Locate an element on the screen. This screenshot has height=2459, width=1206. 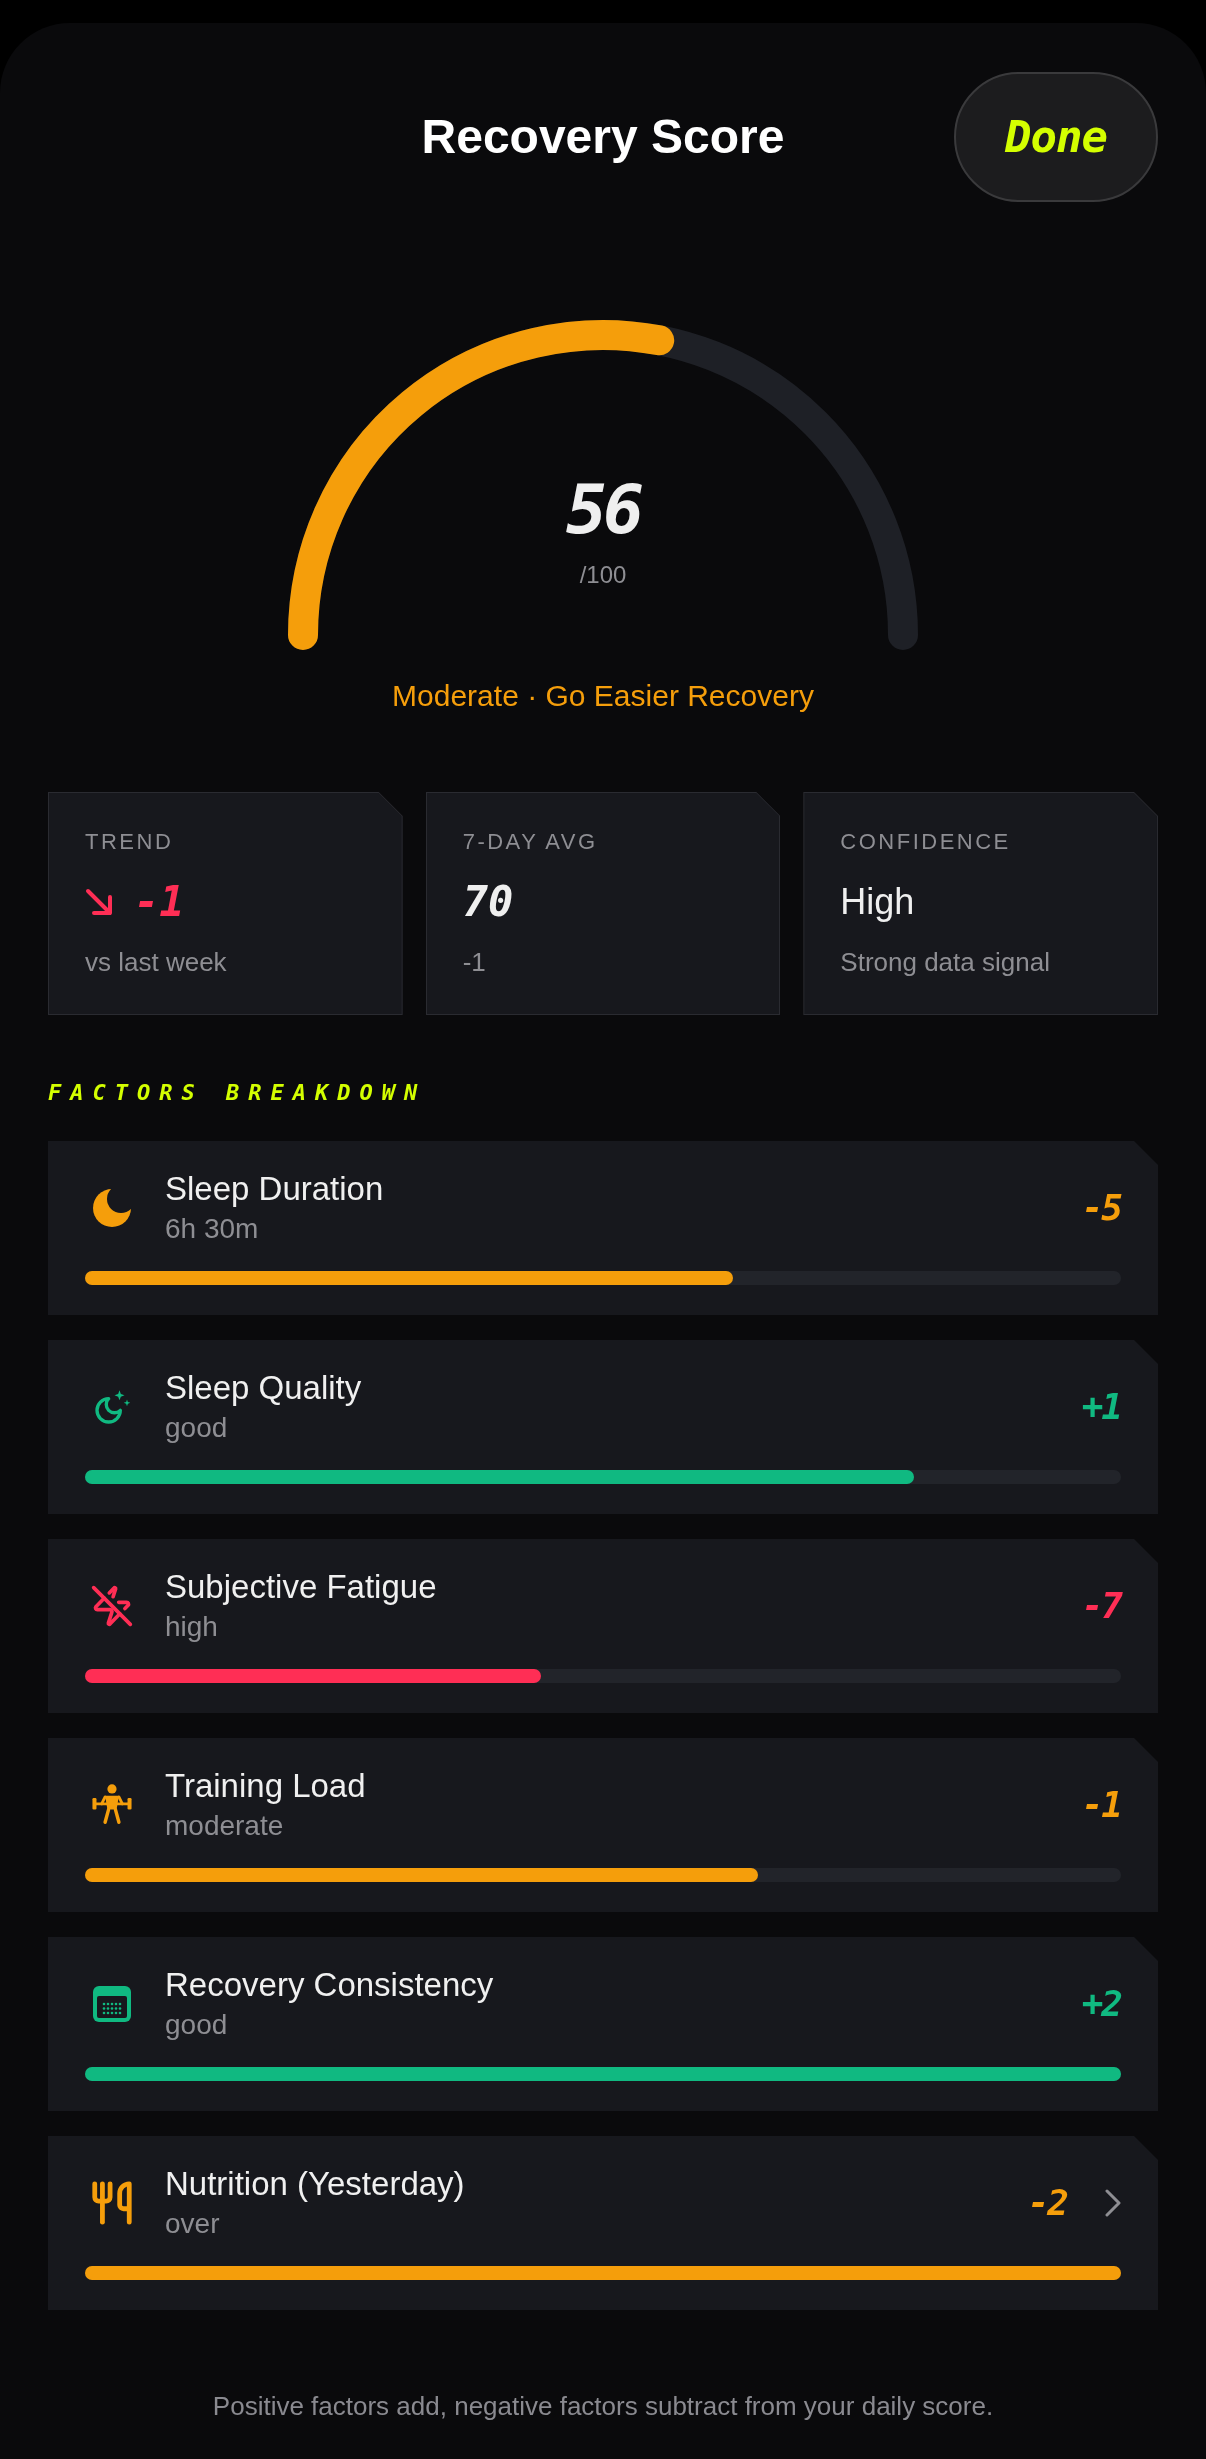
factor-name: Sleep Quality is located at coordinates (263, 1388).